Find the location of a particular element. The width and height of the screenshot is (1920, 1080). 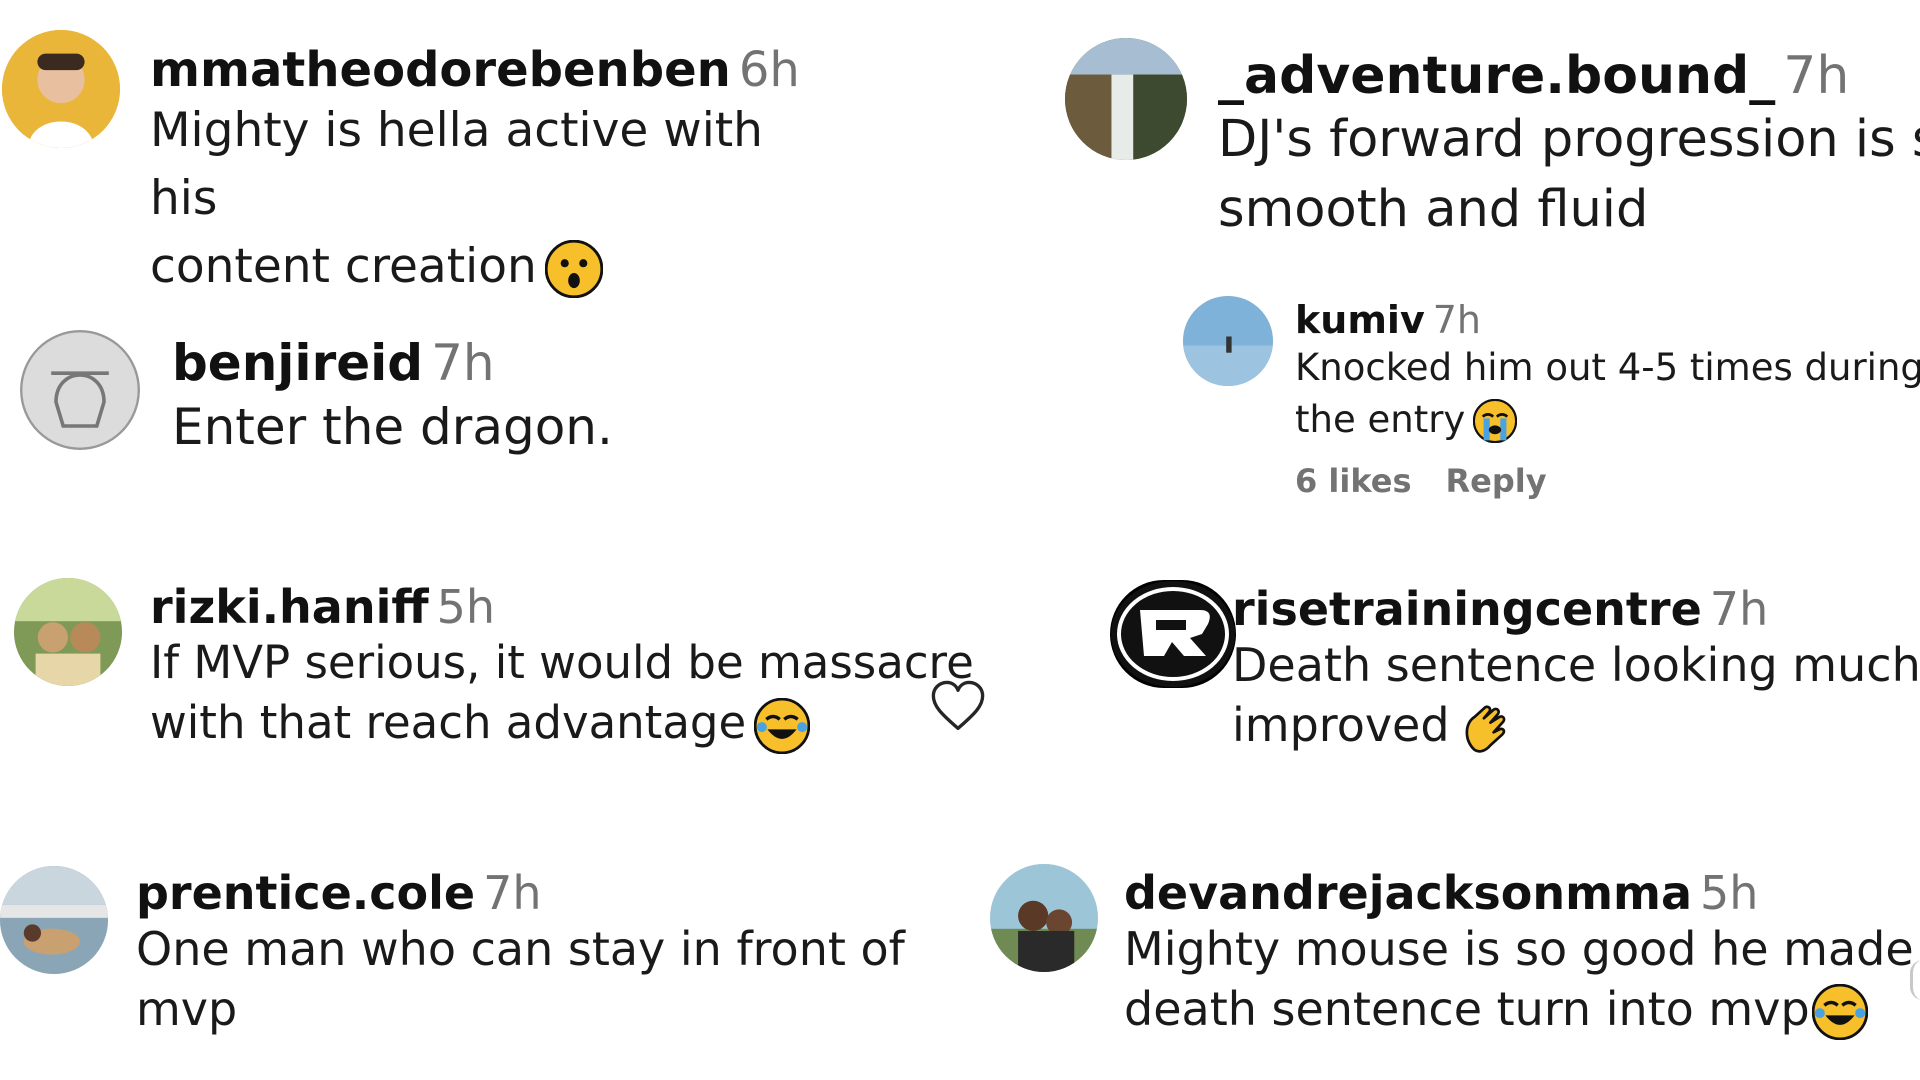

comment-username: kumiv is located at coordinates (1360, 320).